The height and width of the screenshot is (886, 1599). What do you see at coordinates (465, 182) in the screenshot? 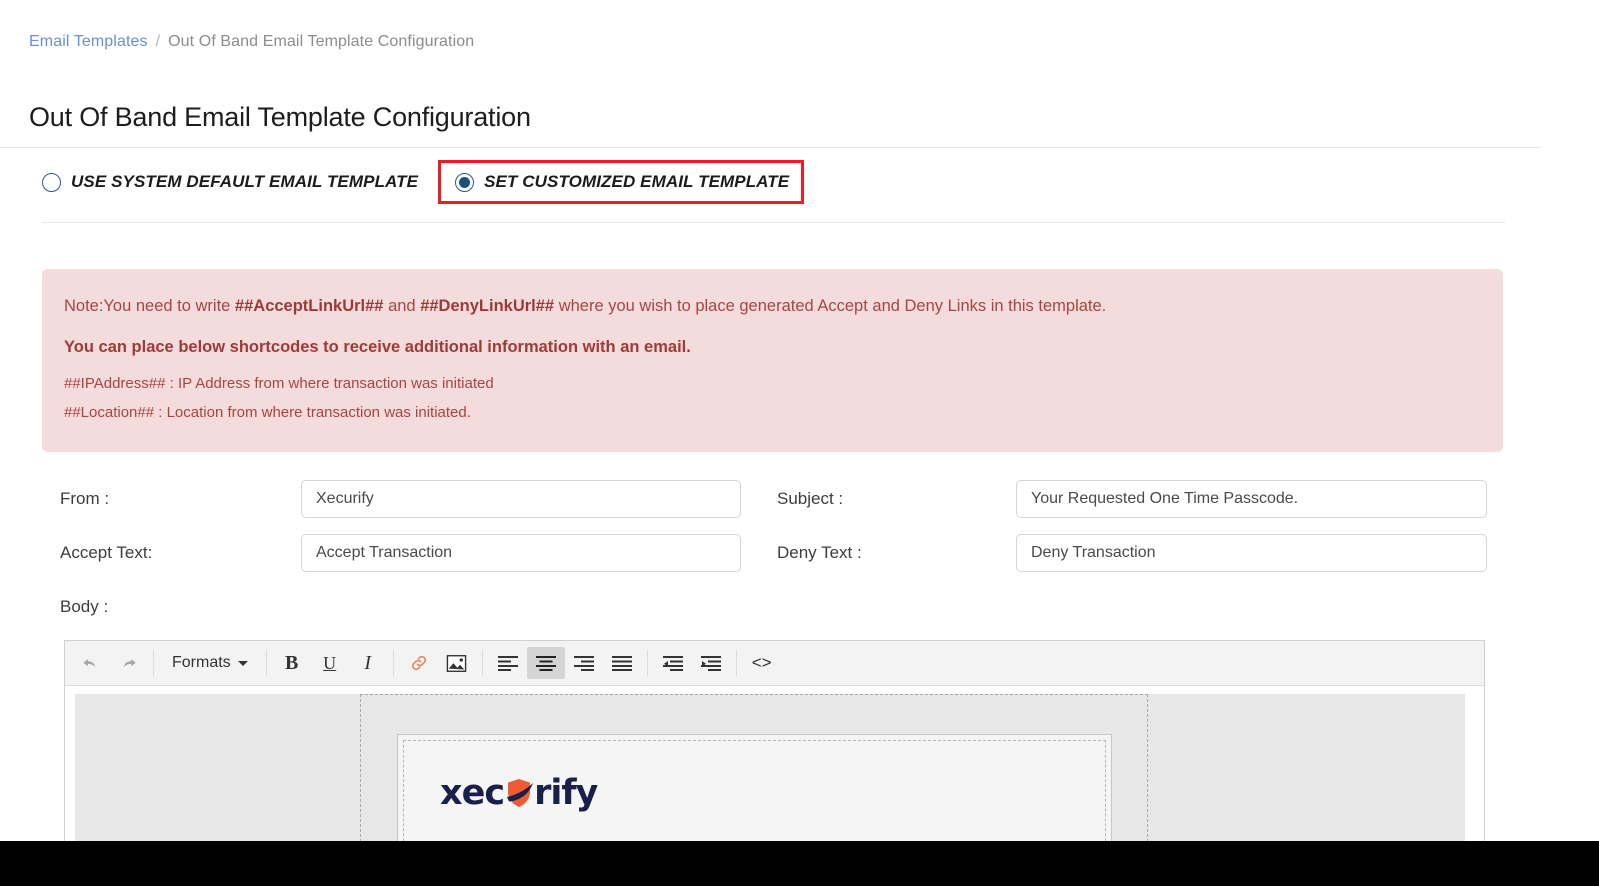
I see `radio-icon-set-customized` at bounding box center [465, 182].